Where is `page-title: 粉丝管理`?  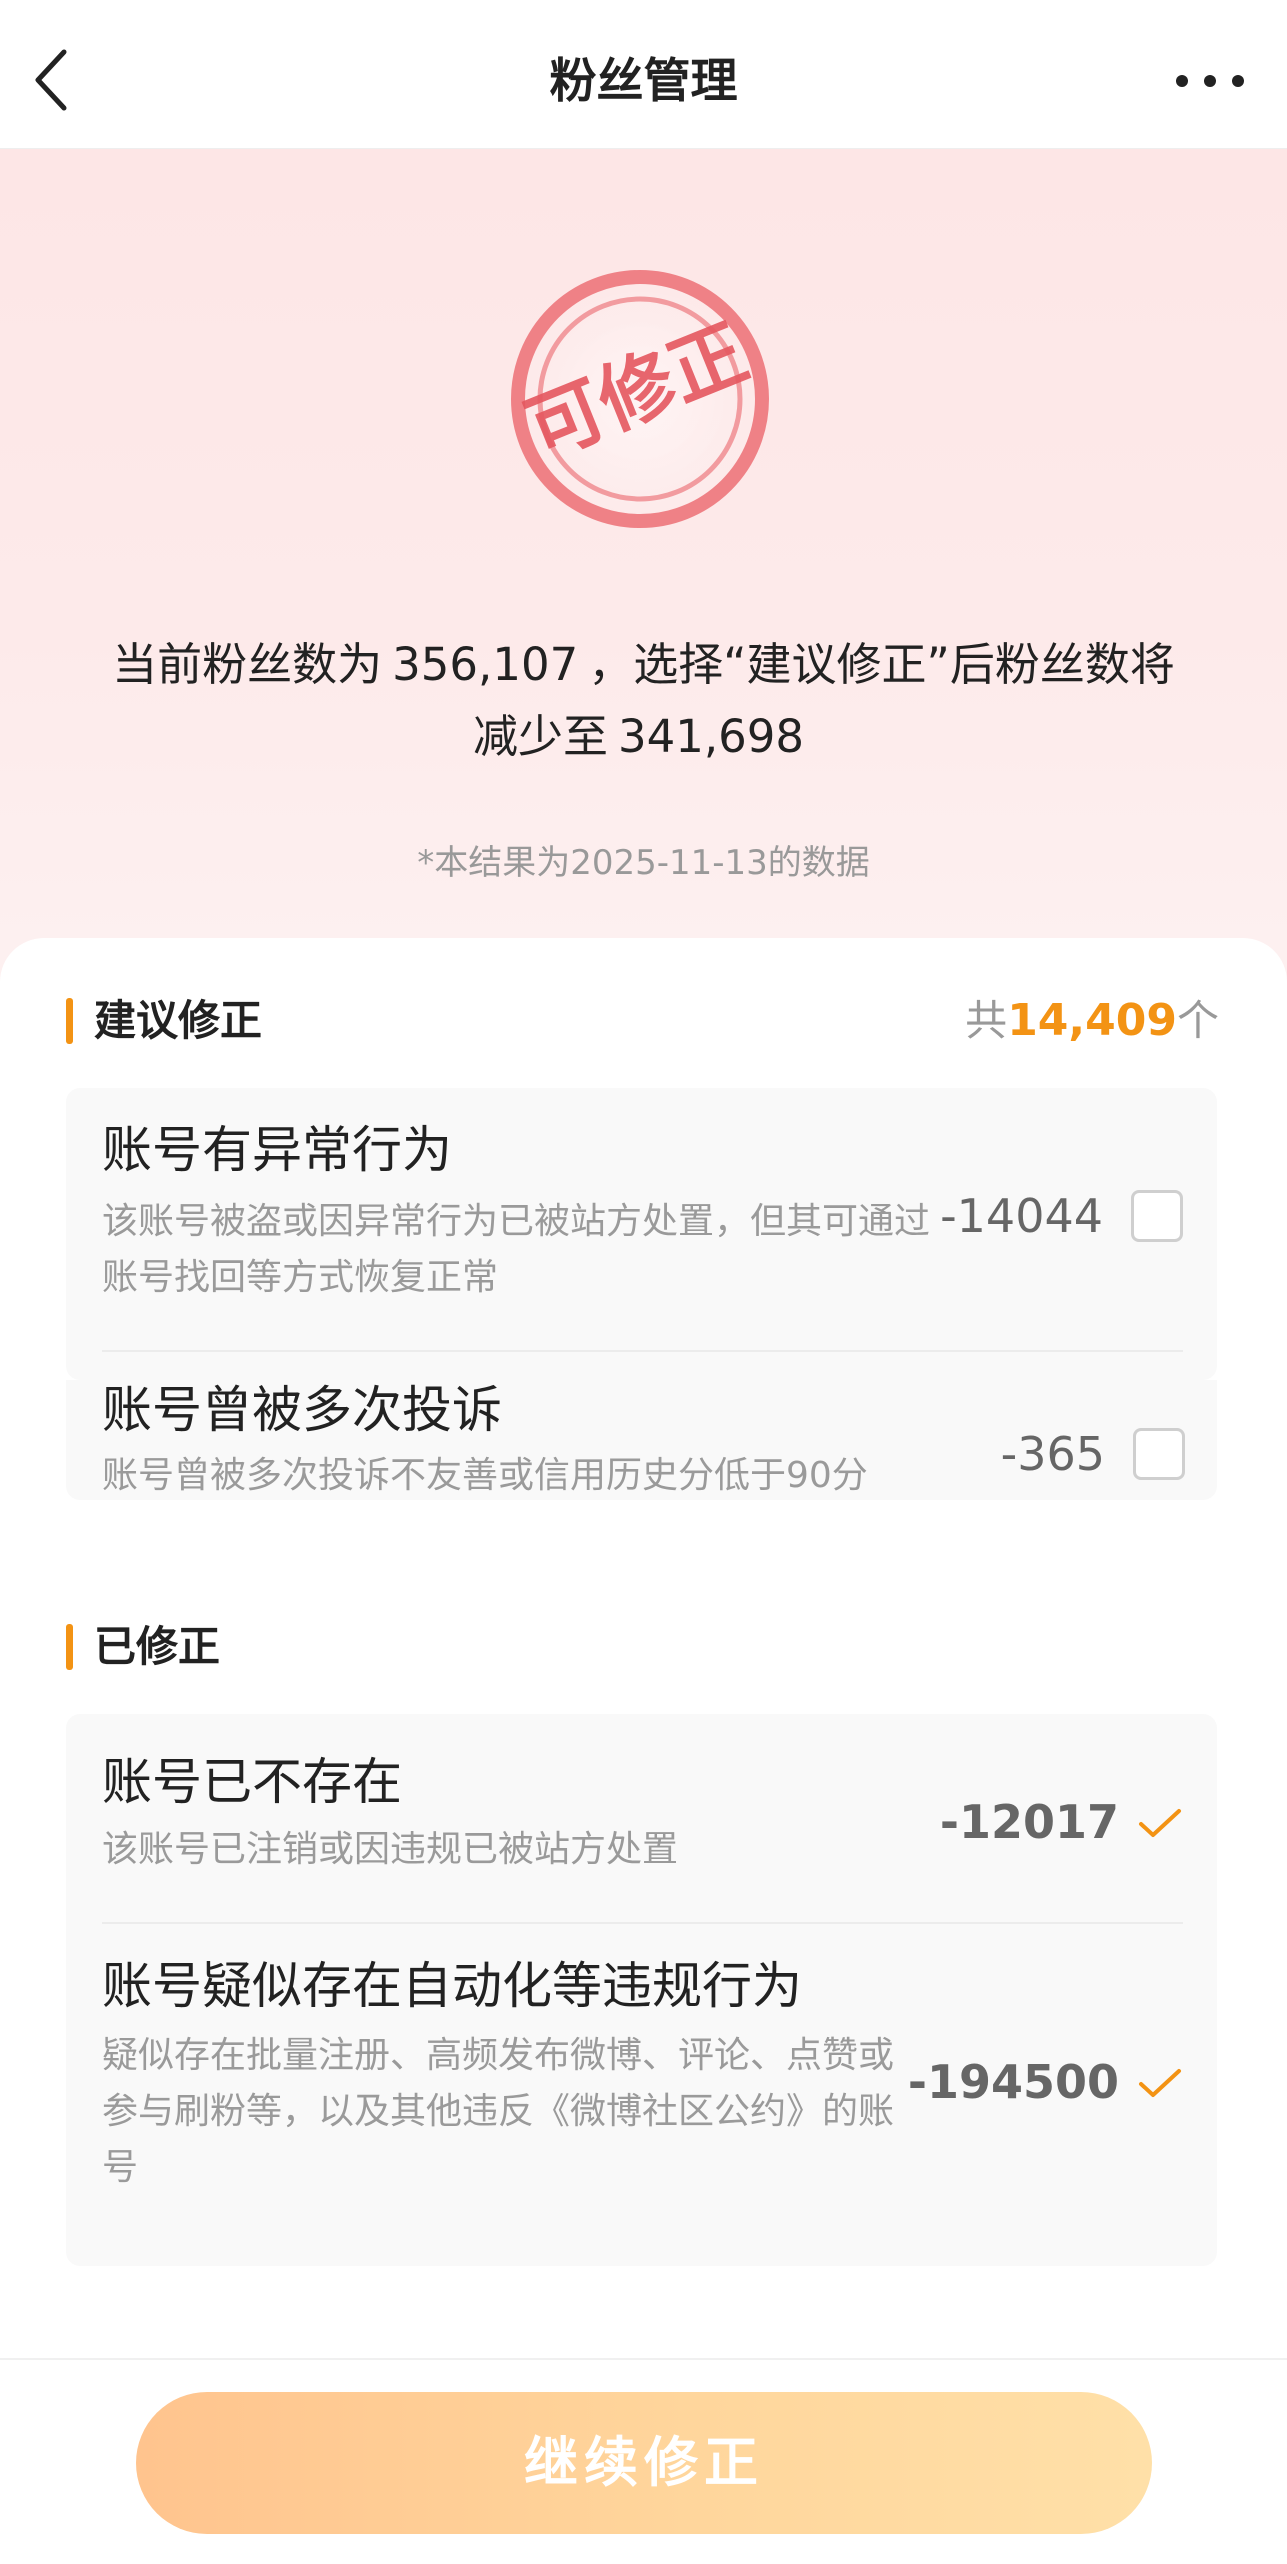 page-title: 粉丝管理 is located at coordinates (643, 81).